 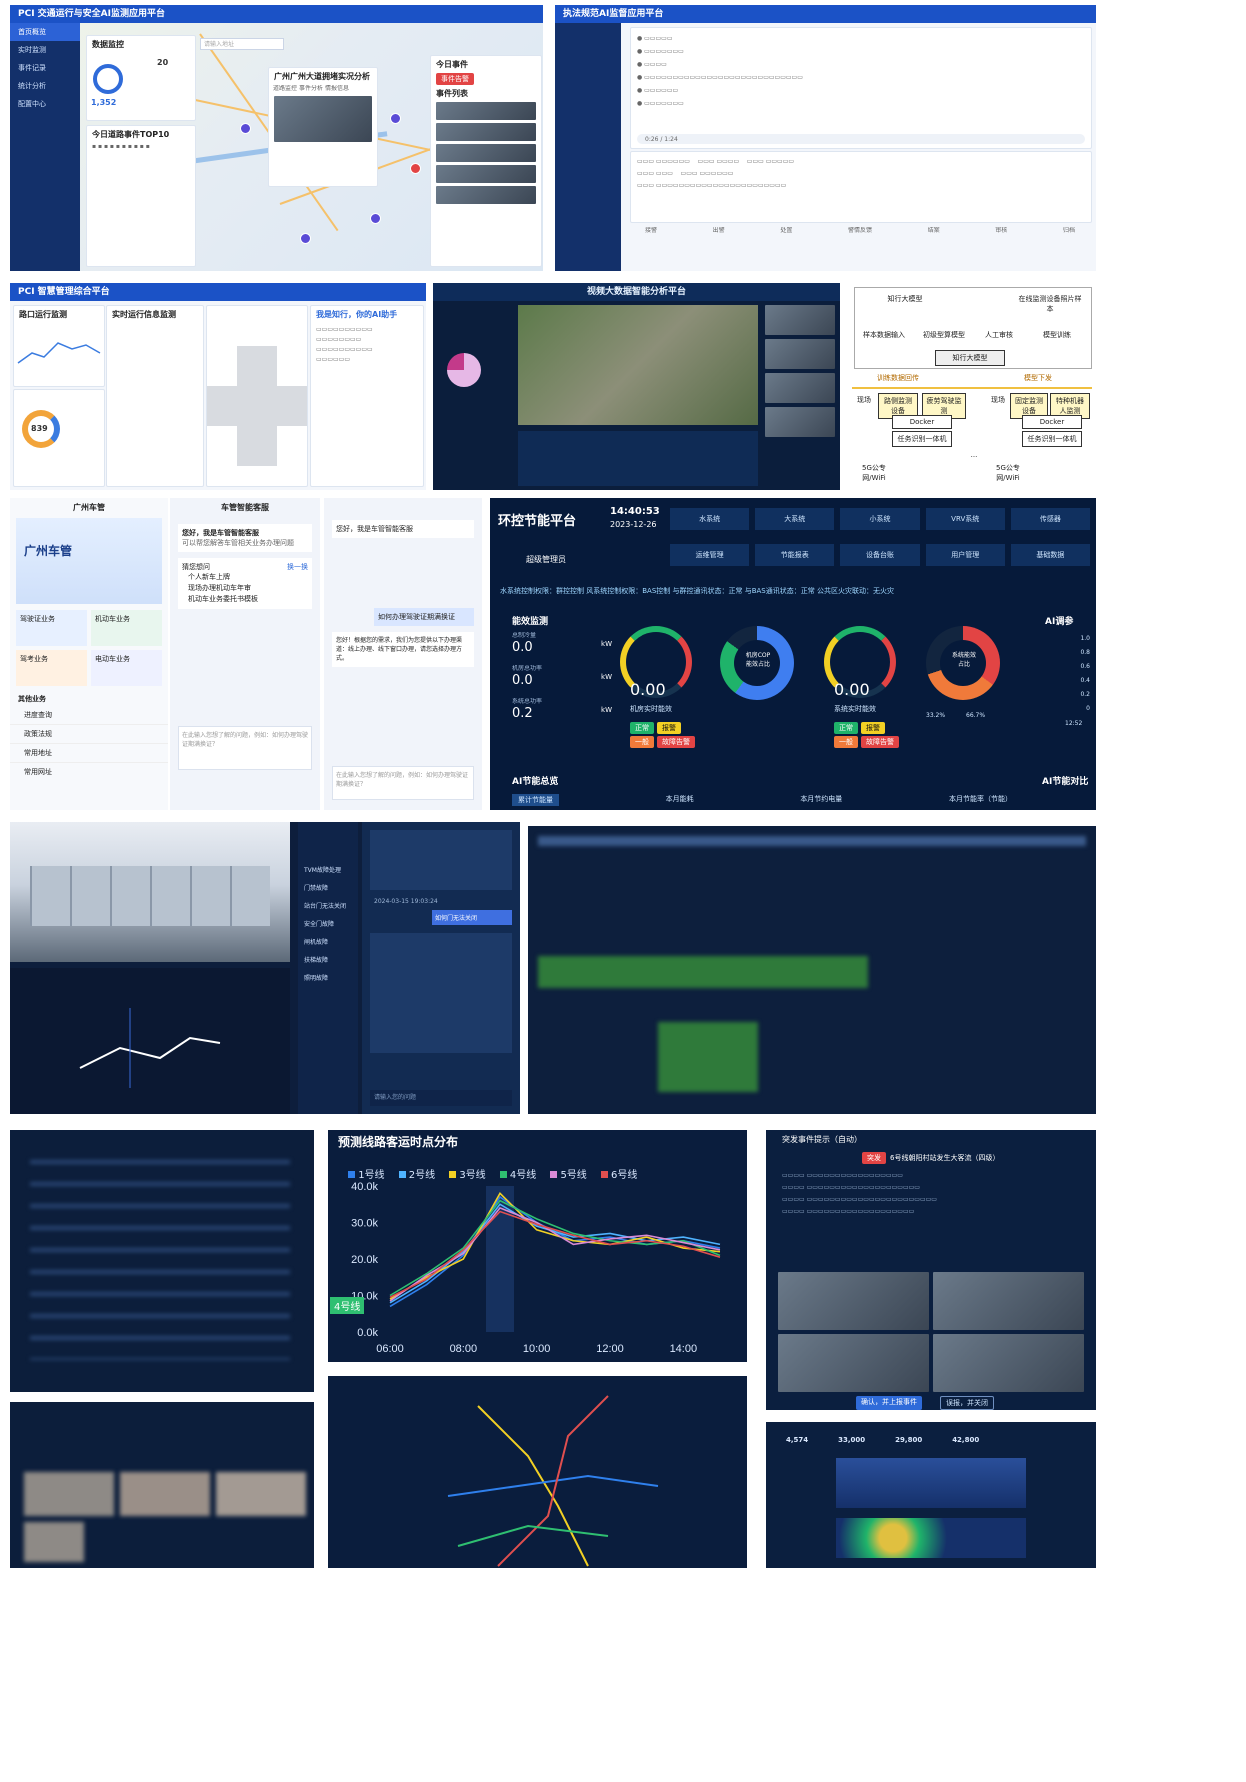 I want to click on sidebar-item-1: 实时监测, so click(x=45, y=50).